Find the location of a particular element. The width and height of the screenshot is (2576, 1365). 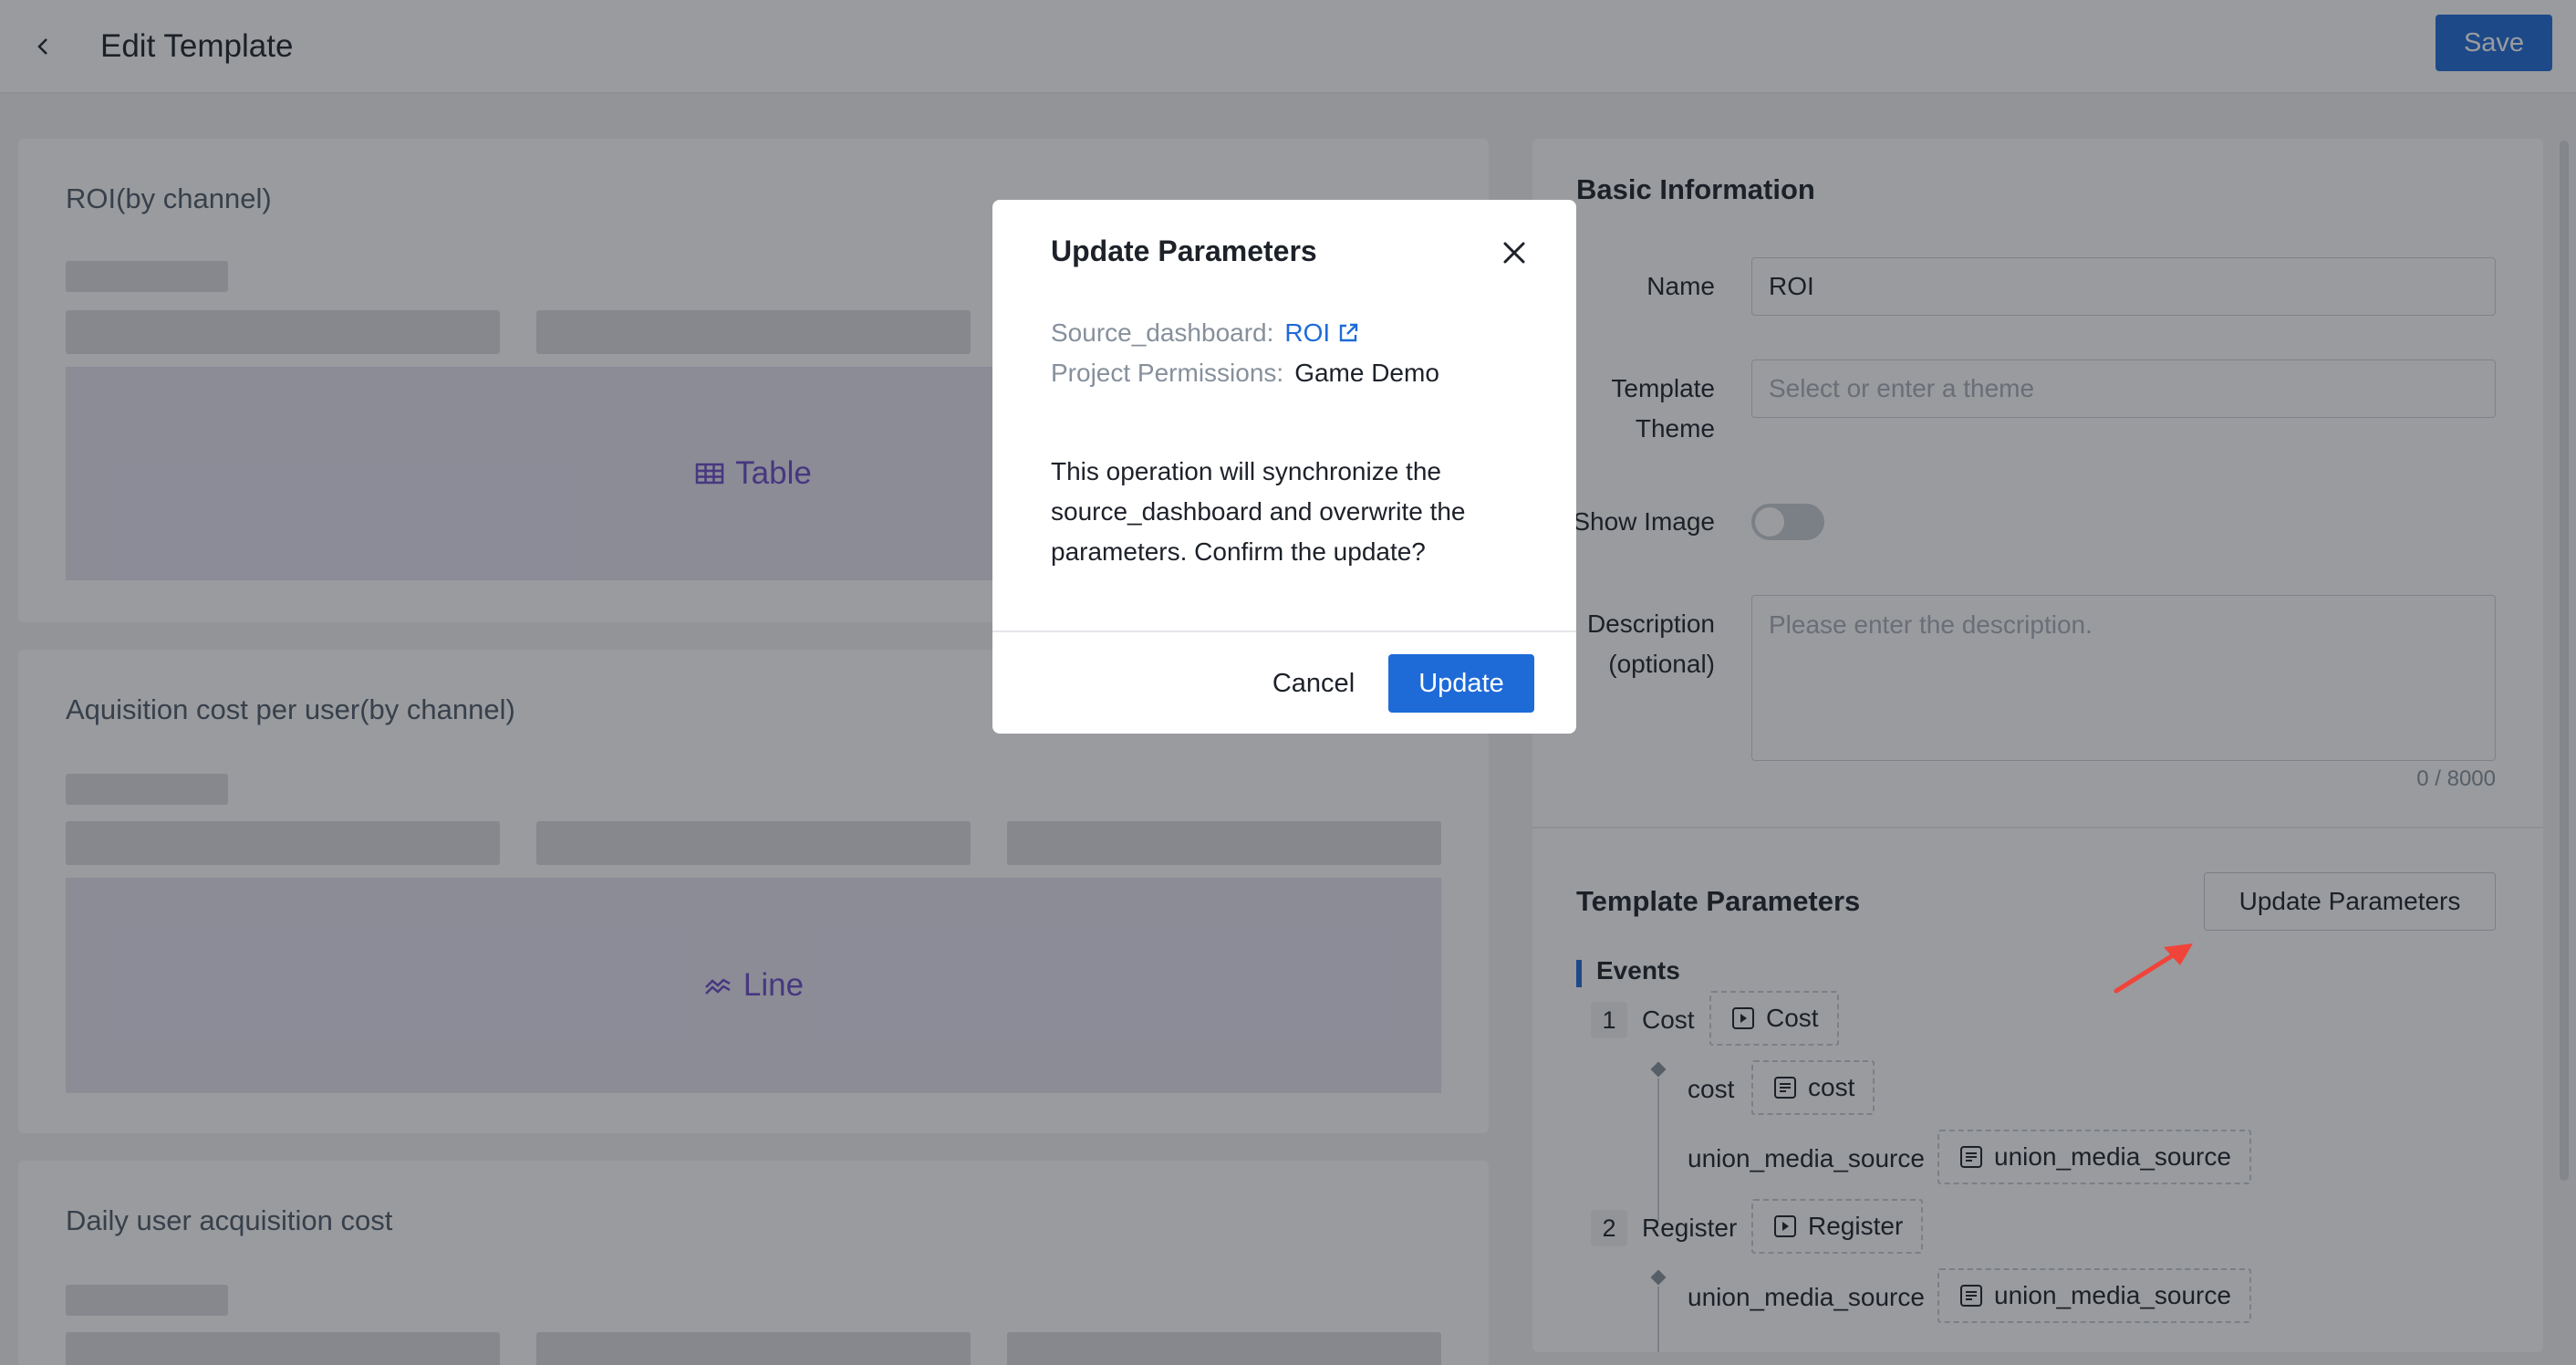

cancel-button: Cancel is located at coordinates (1313, 684).